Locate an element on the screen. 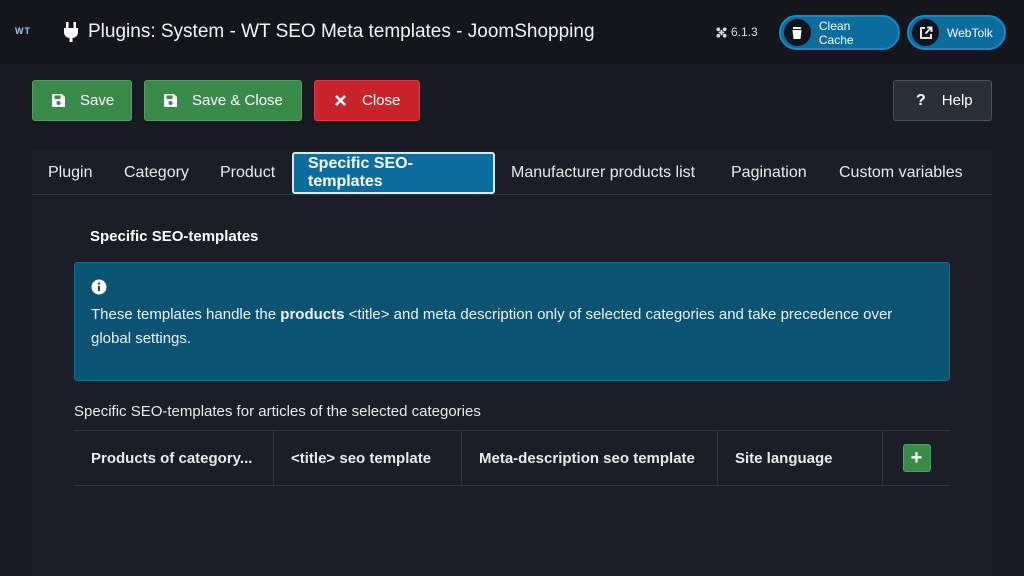 Image resolution: width=1024 pixels, height=576 pixels. tab-pagination: Pagination is located at coordinates (769, 173).